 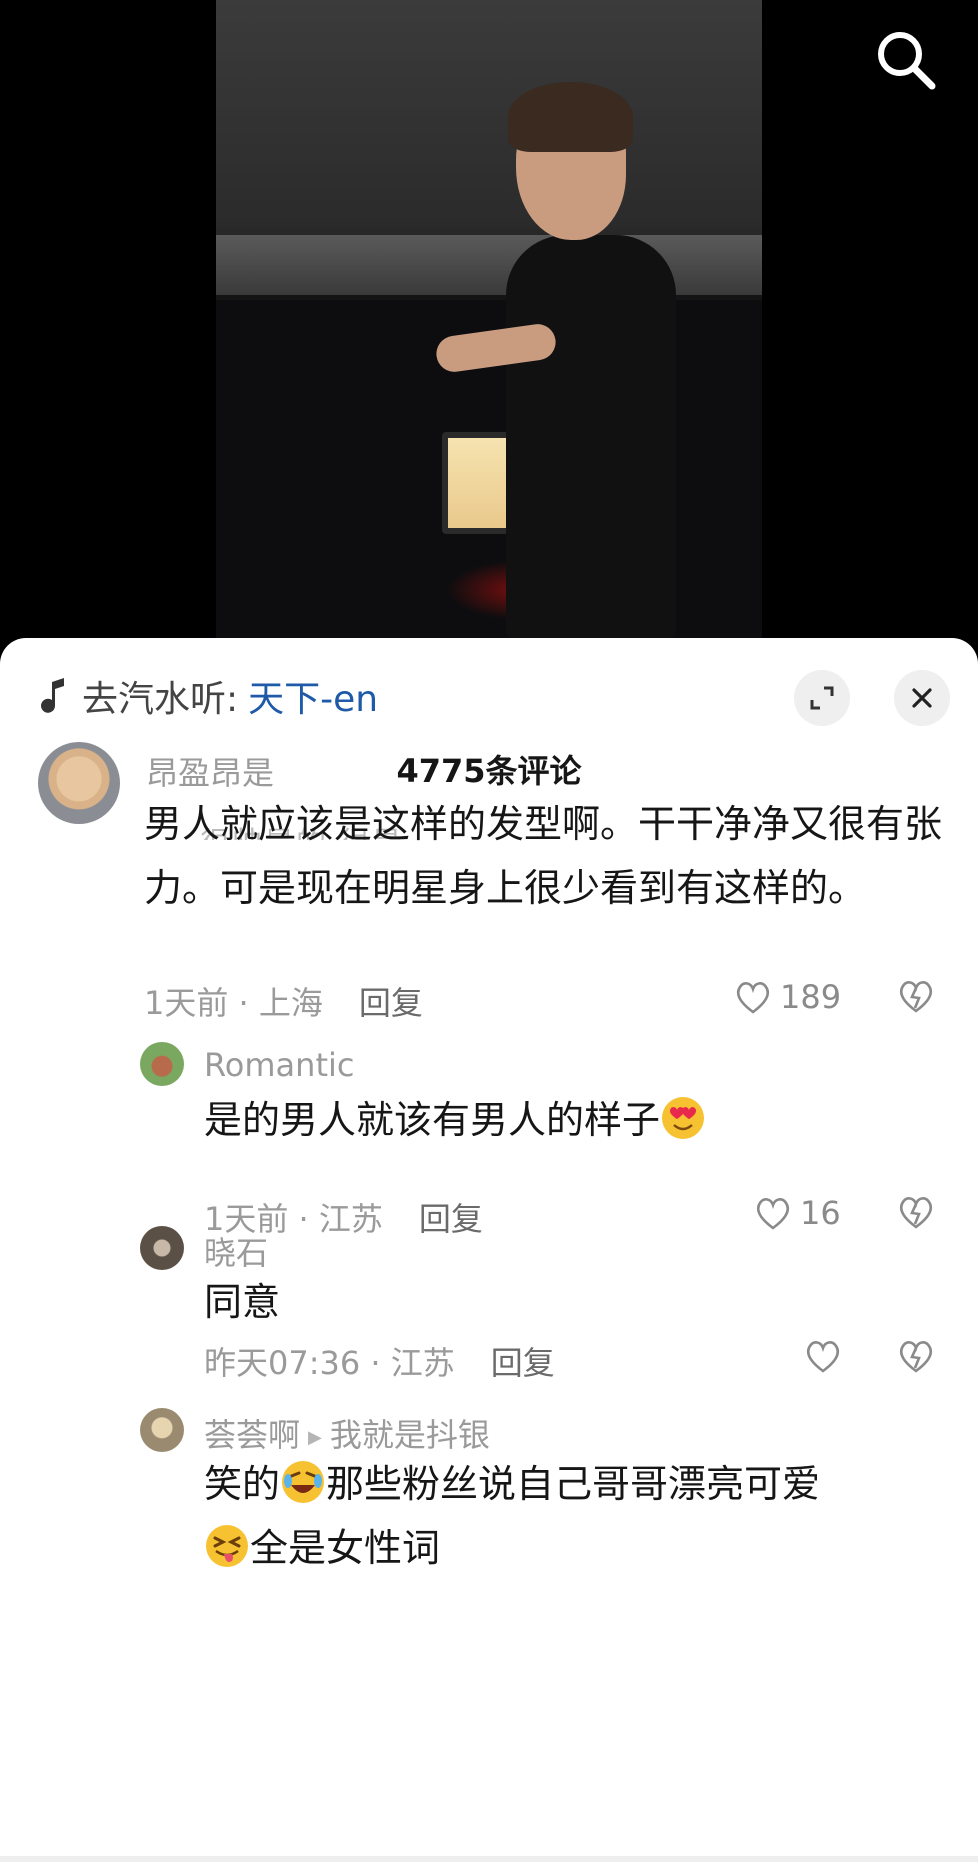 What do you see at coordinates (233, 1003) in the screenshot?
I see `comment-time-location: 1天前 · 上海` at bounding box center [233, 1003].